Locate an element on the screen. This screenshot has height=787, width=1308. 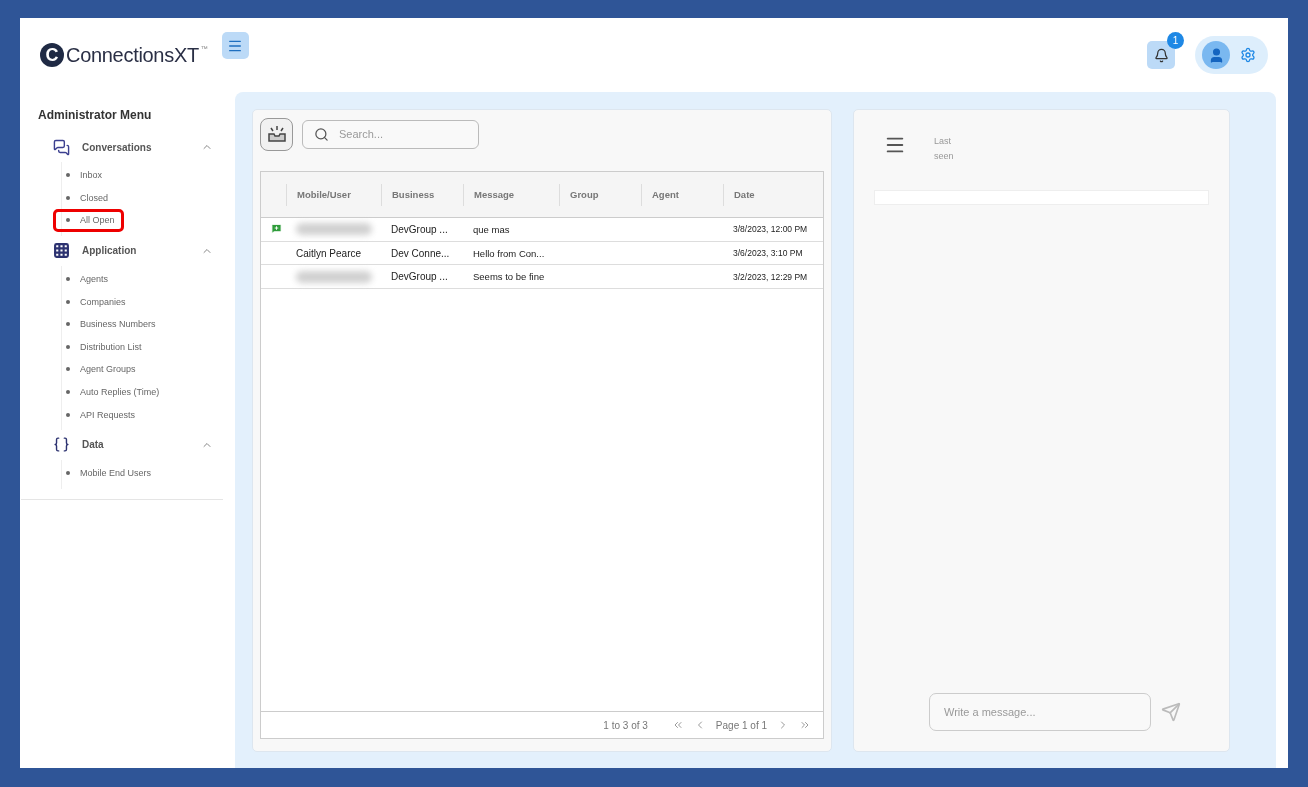
chat-icon is located at coordinates (61, 147).